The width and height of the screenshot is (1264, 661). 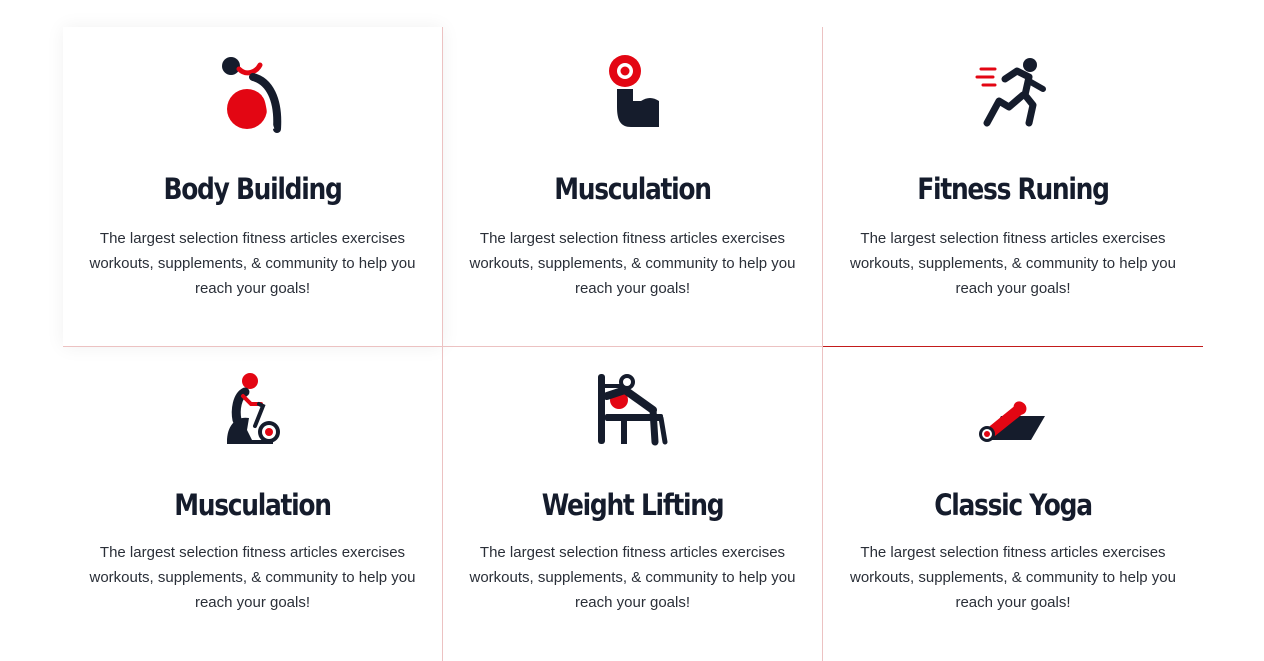 What do you see at coordinates (253, 95) in the screenshot?
I see `exercise-ball-icon` at bounding box center [253, 95].